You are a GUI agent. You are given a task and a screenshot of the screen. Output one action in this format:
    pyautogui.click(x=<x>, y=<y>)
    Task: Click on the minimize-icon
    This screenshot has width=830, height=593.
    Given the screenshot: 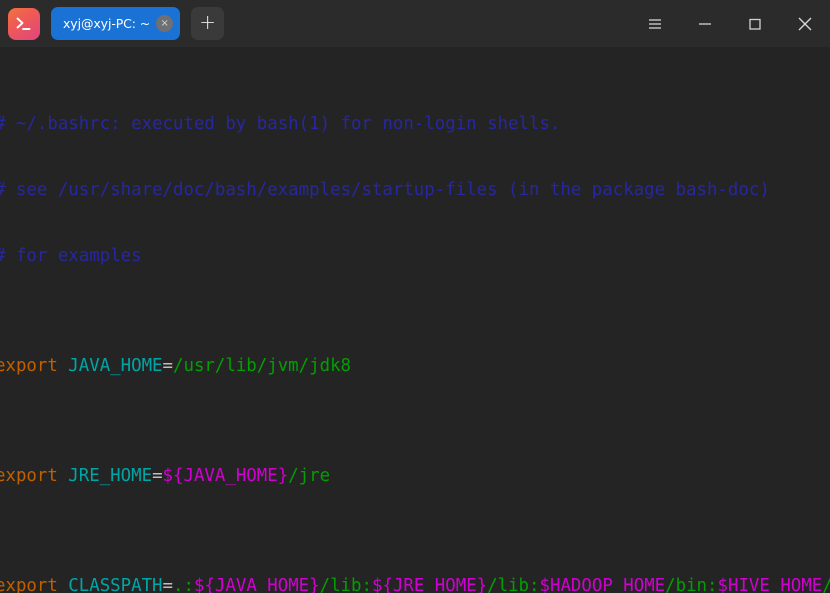 What is the action you would take?
    pyautogui.click(x=705, y=23)
    